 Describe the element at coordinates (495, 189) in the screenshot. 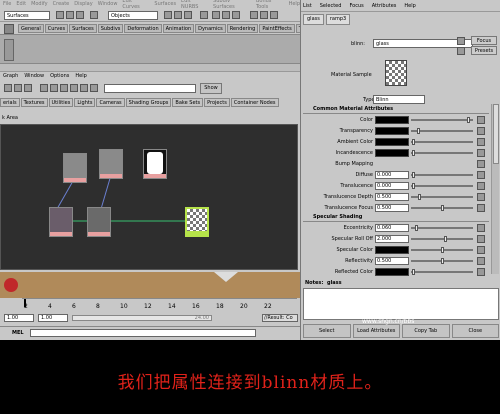

I see `ae-scrollbar` at that location.